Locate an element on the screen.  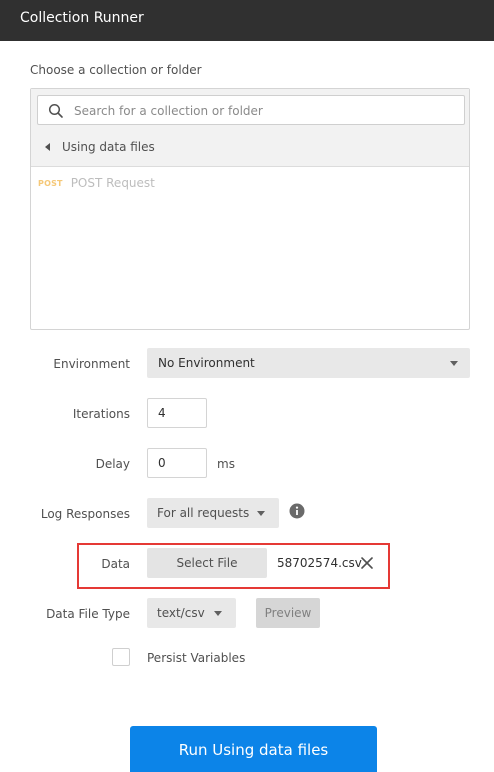
request-item: POST POST Request is located at coordinates (96, 183).